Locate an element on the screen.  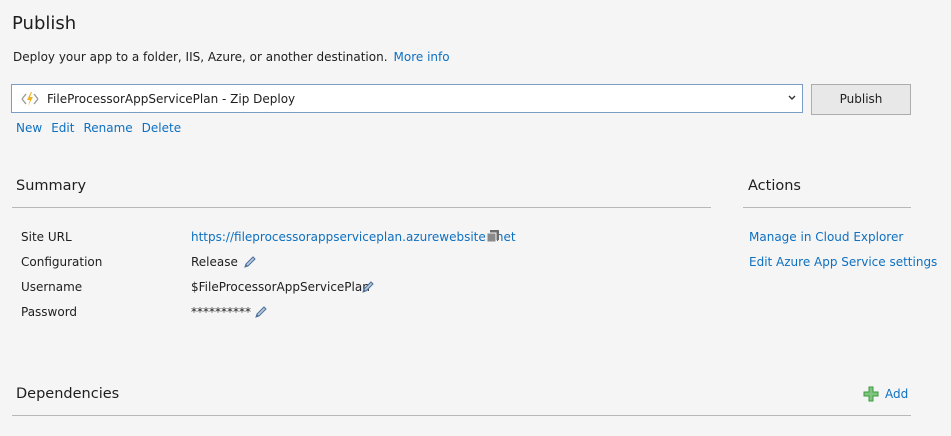
edit-profile-link: Edit is located at coordinates (62, 128).